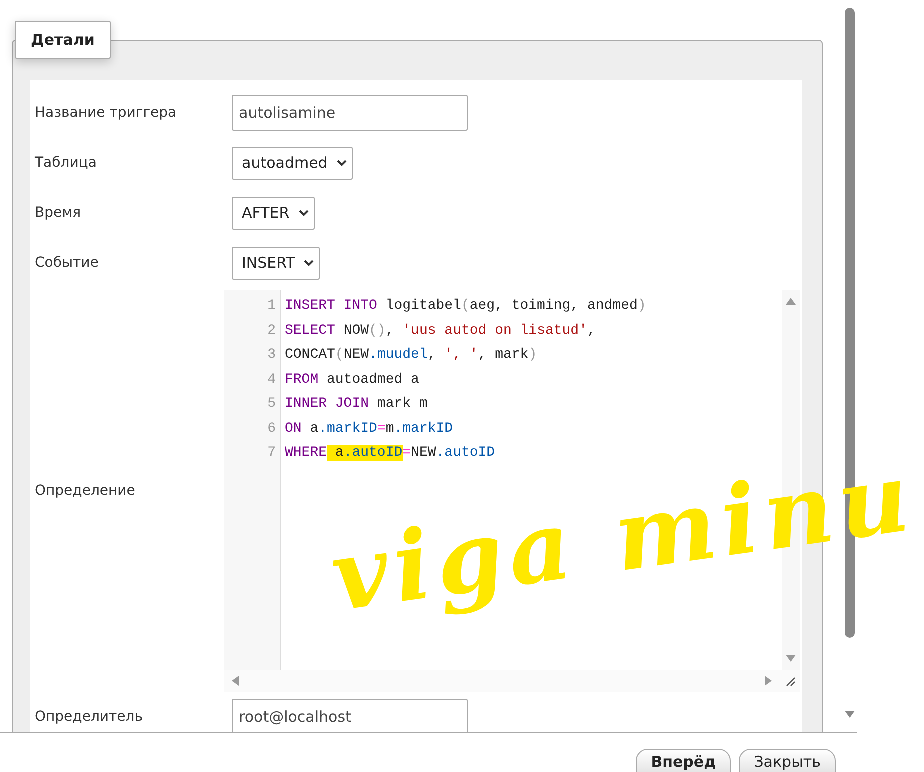 This screenshot has width=924, height=772. What do you see at coordinates (67, 263) in the screenshot?
I see `field-label: Событие` at bounding box center [67, 263].